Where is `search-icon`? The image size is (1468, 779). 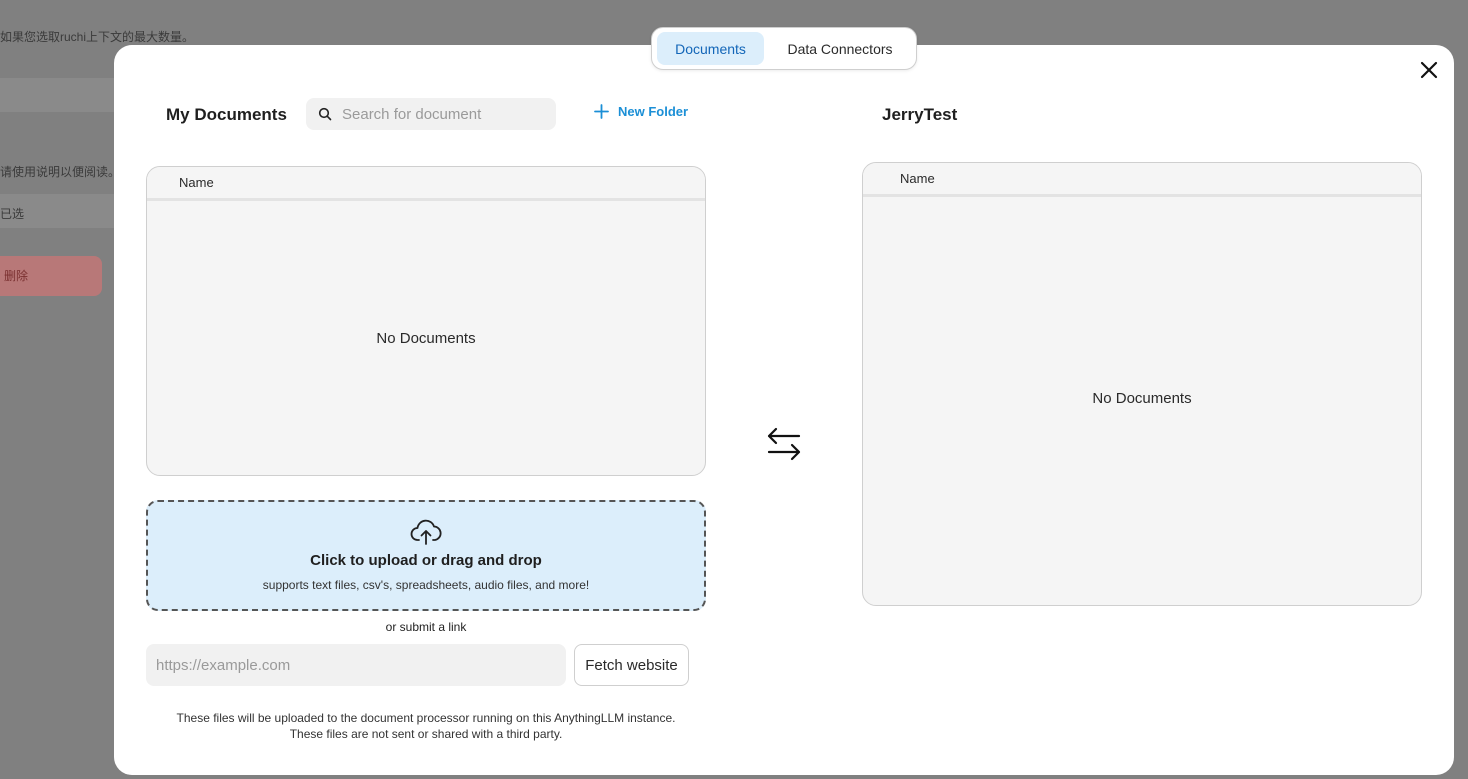 search-icon is located at coordinates (325, 114).